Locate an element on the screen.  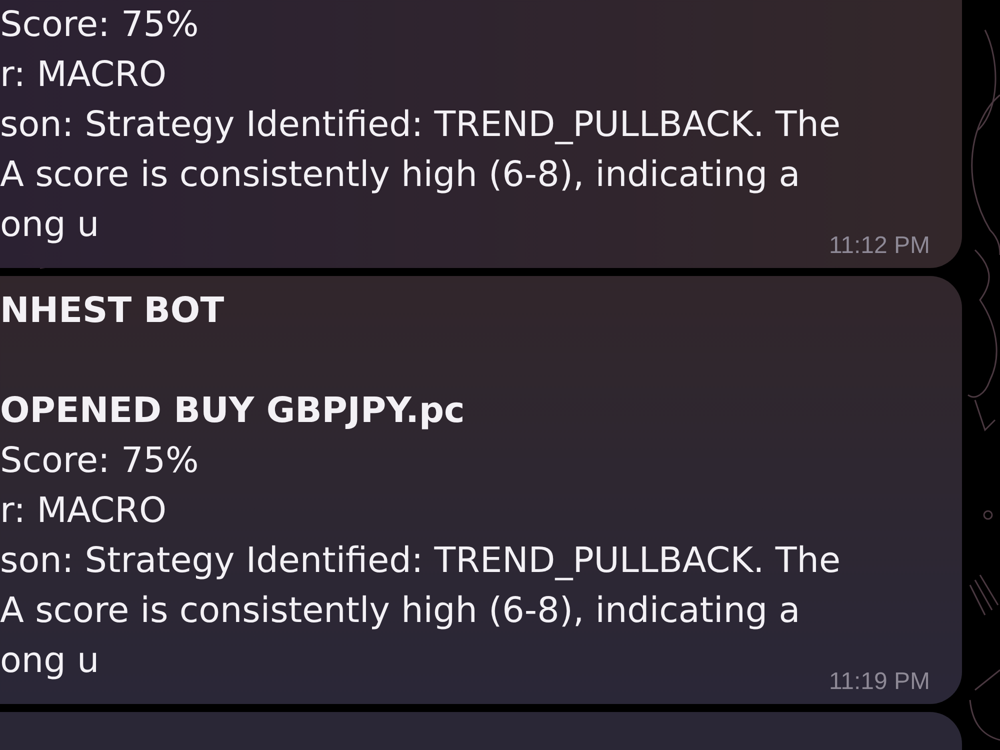
message-title: OPENED BUY GBPJPY.pc is located at coordinates (232, 411).